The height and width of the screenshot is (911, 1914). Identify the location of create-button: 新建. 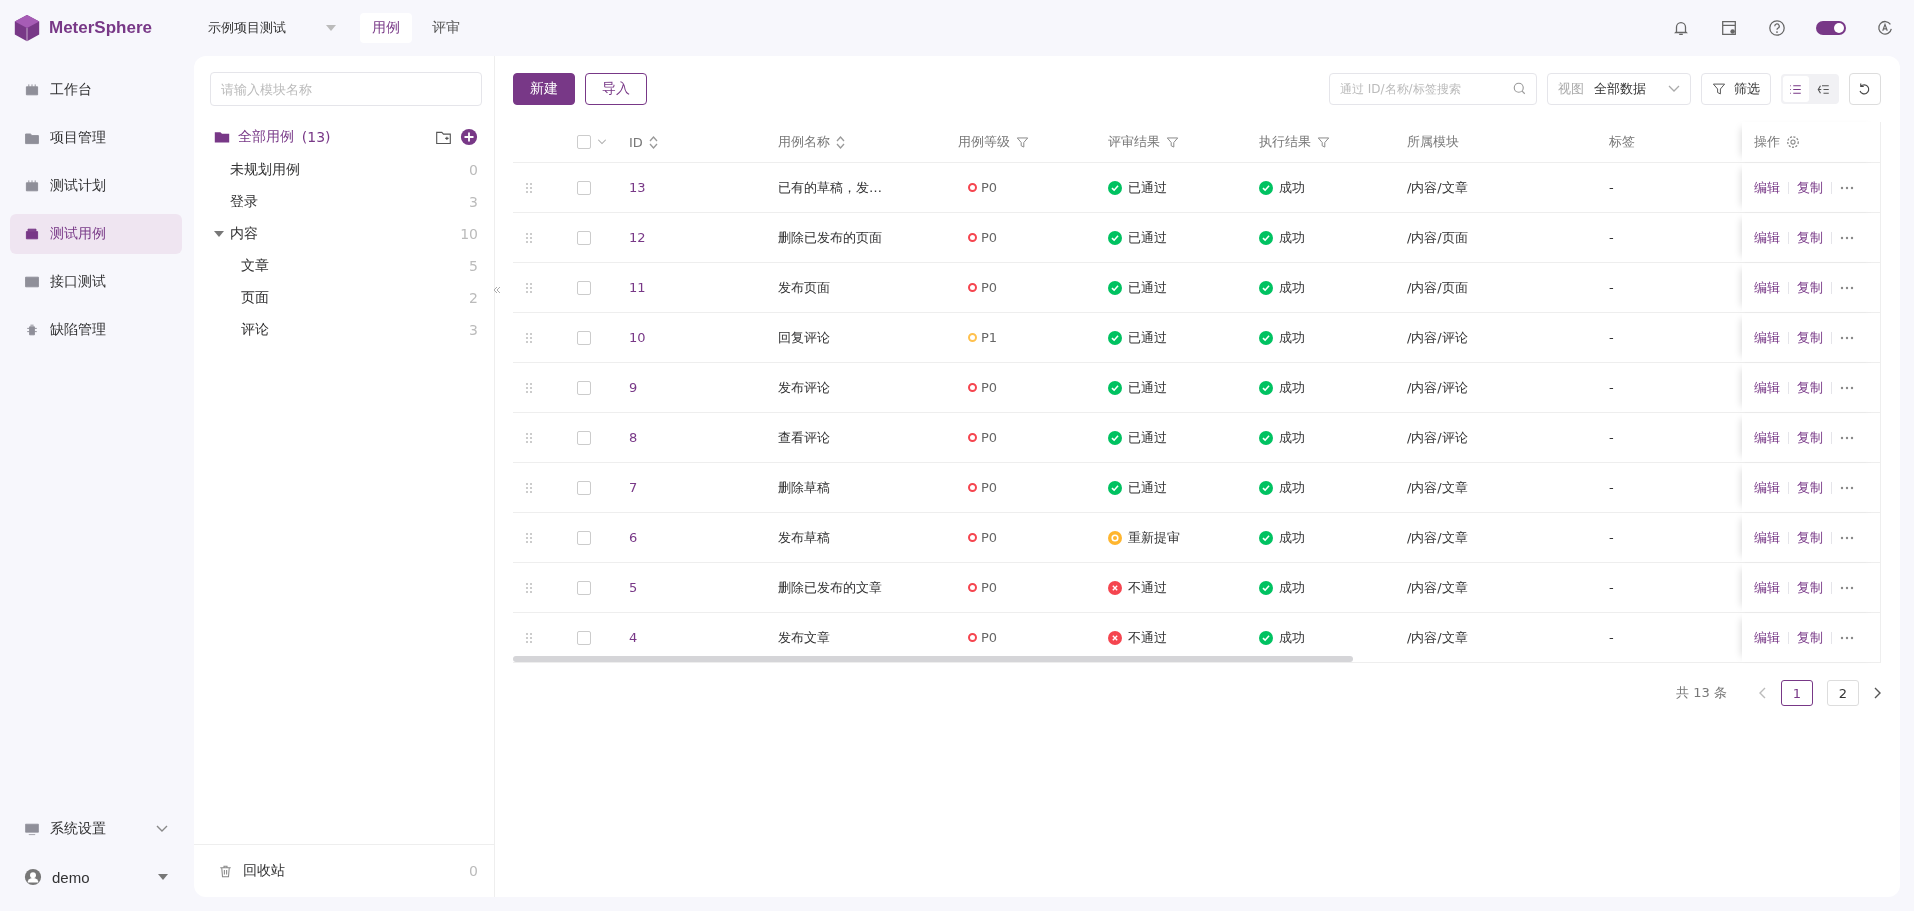
(544, 89).